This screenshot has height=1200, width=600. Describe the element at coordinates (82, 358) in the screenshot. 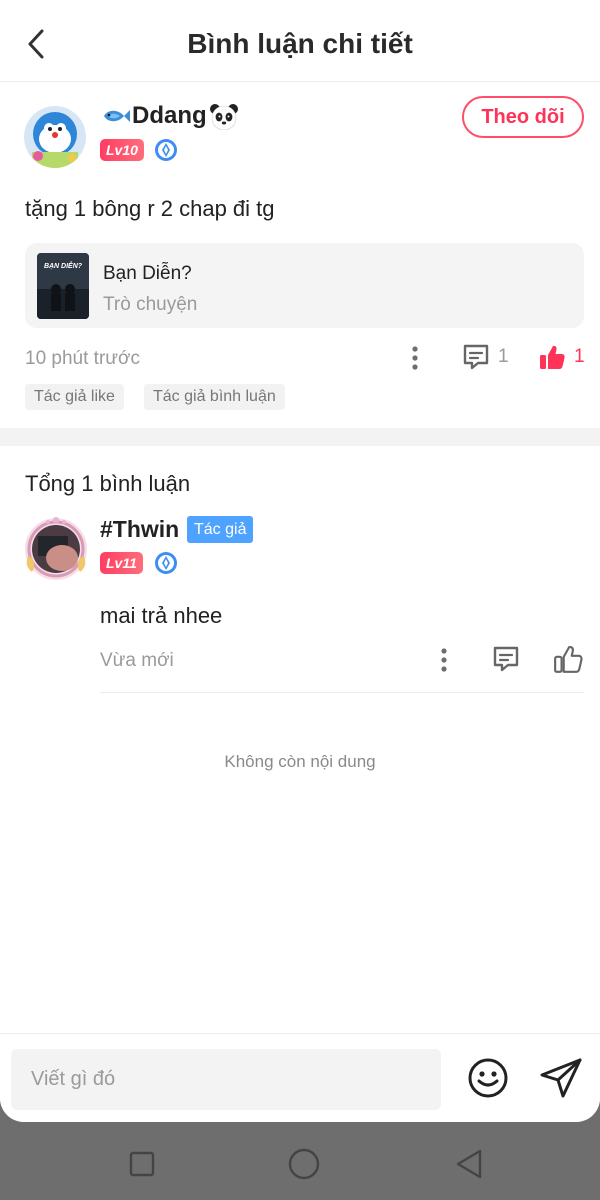

I see `comment-time: 10 phút trước` at that location.